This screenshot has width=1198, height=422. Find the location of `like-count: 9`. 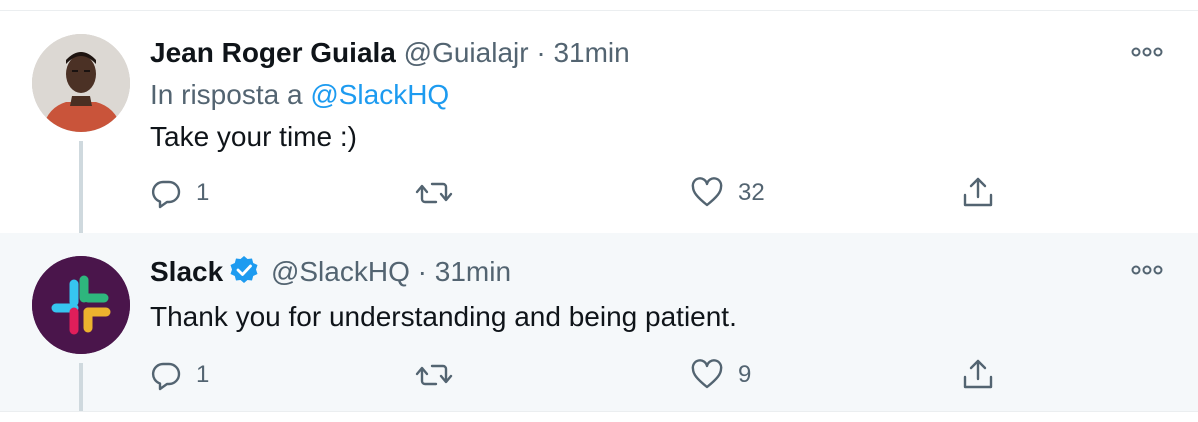

like-count: 9 is located at coordinates (745, 374).